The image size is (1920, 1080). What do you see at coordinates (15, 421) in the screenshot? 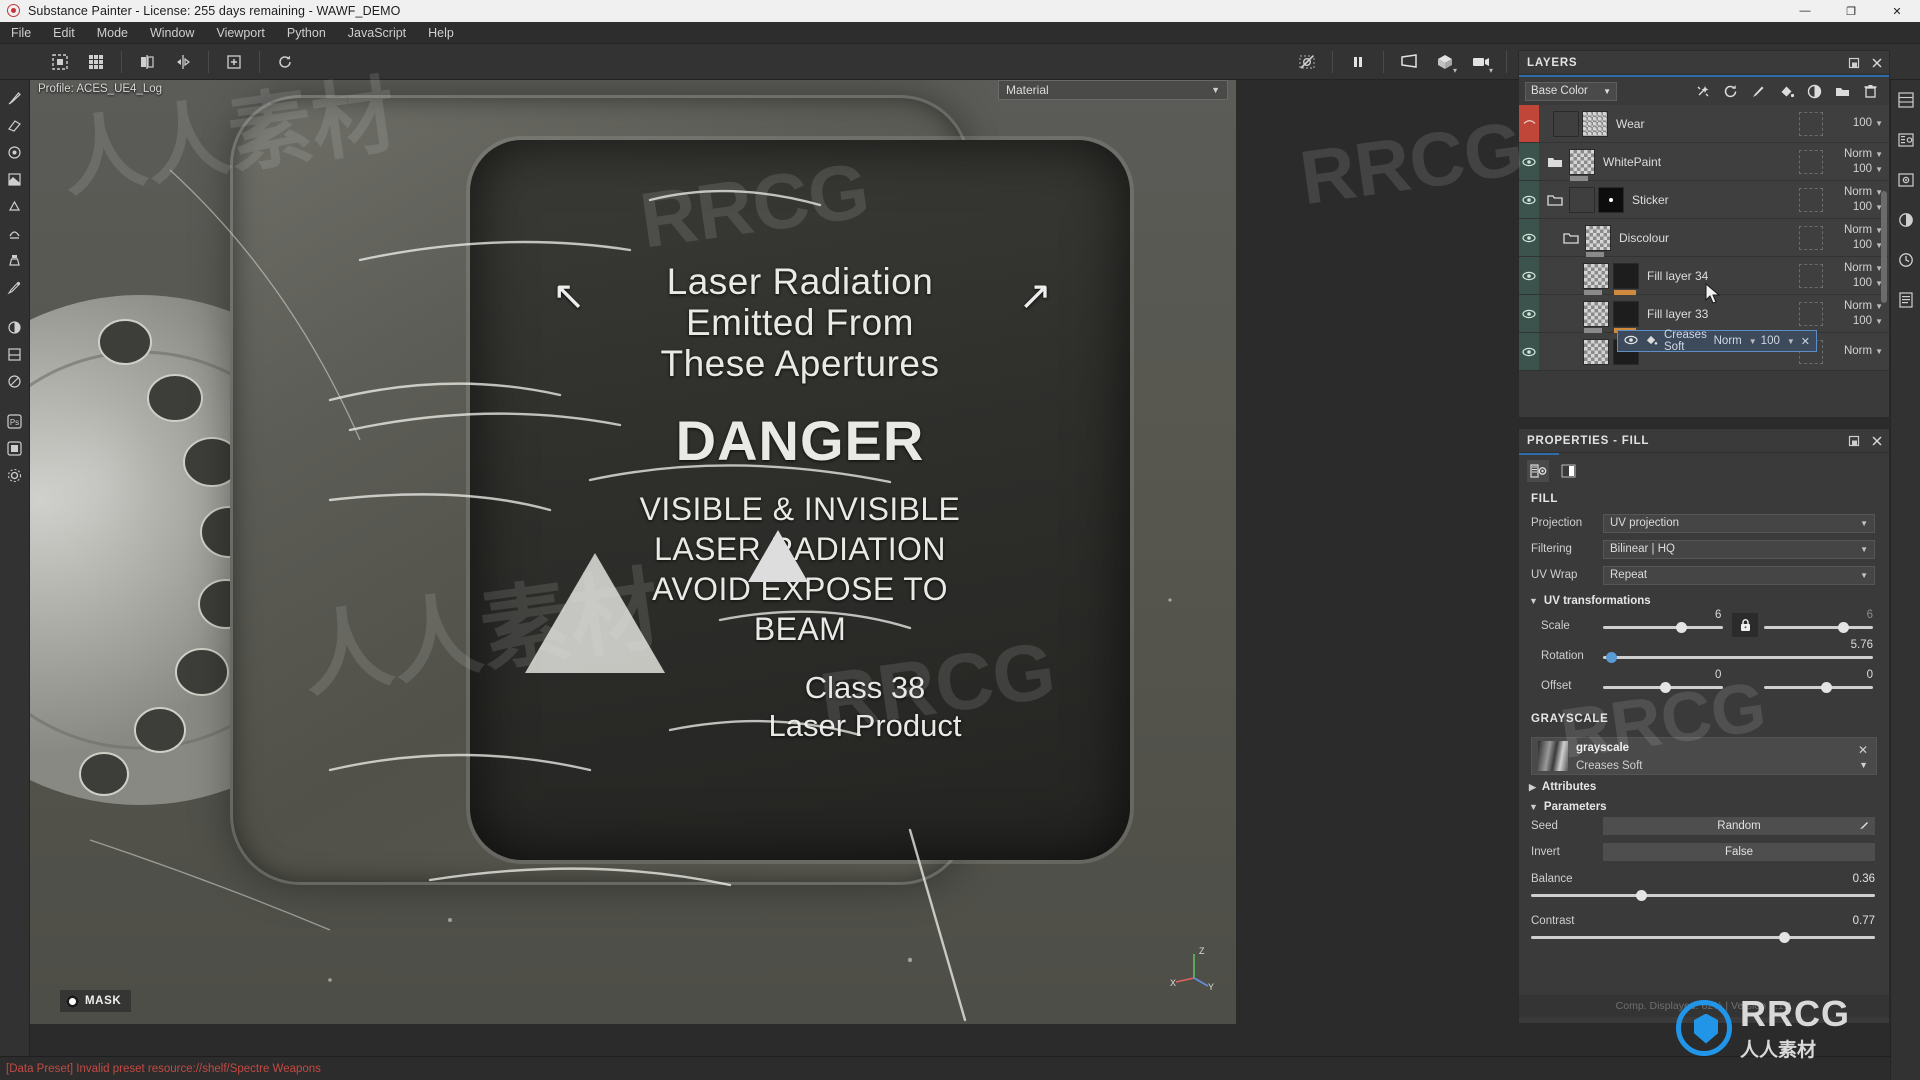
I see `photoshop-link-icon: Ps` at bounding box center [15, 421].